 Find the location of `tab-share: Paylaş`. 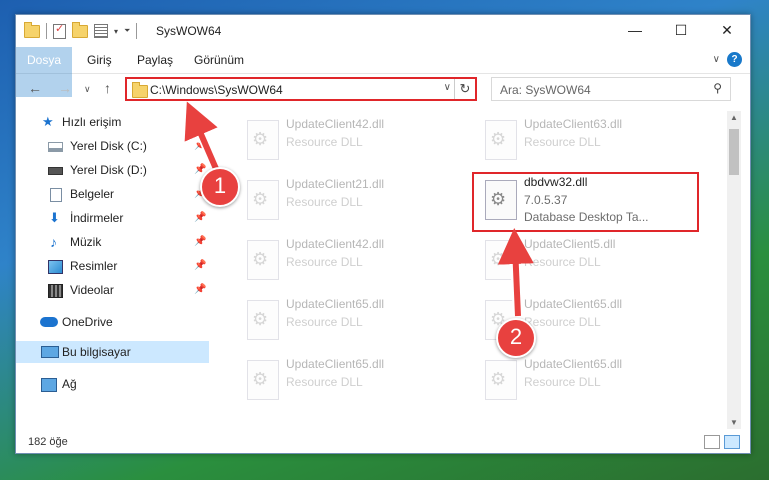

tab-share: Paylaş is located at coordinates (155, 60).